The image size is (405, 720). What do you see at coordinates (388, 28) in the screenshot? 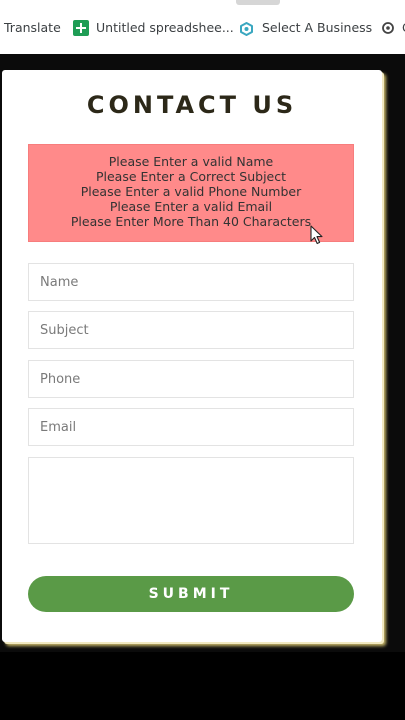
I see `openai-icon` at bounding box center [388, 28].